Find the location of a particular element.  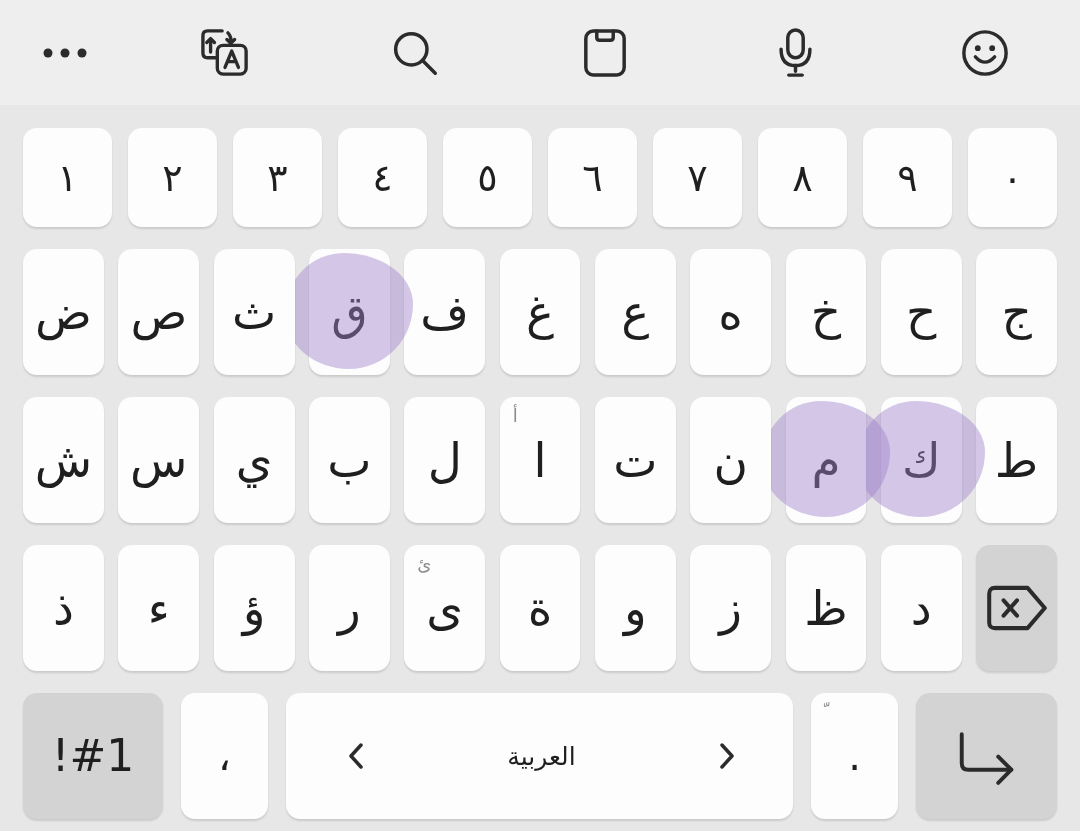

digit-key: ٥ is located at coordinates (487, 177).